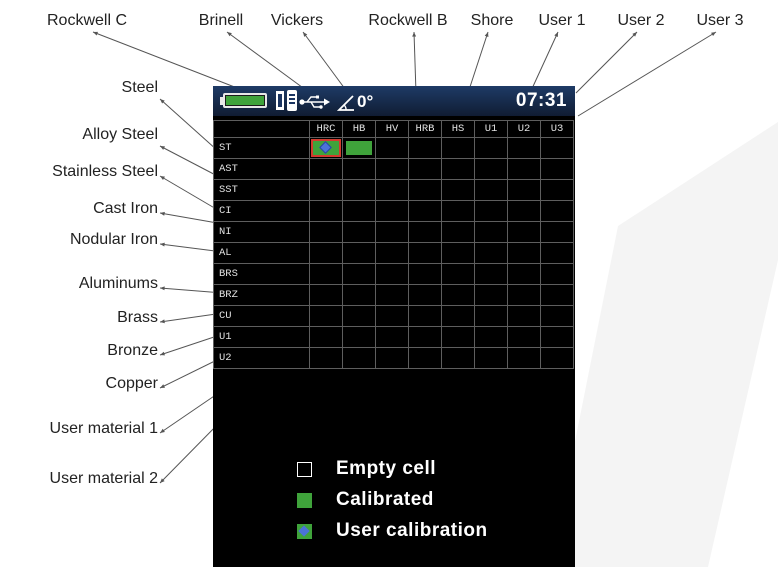 The width and height of the screenshot is (778, 567). What do you see at coordinates (425, 358) in the screenshot?
I see `grid-cell-u2-hrb` at bounding box center [425, 358].